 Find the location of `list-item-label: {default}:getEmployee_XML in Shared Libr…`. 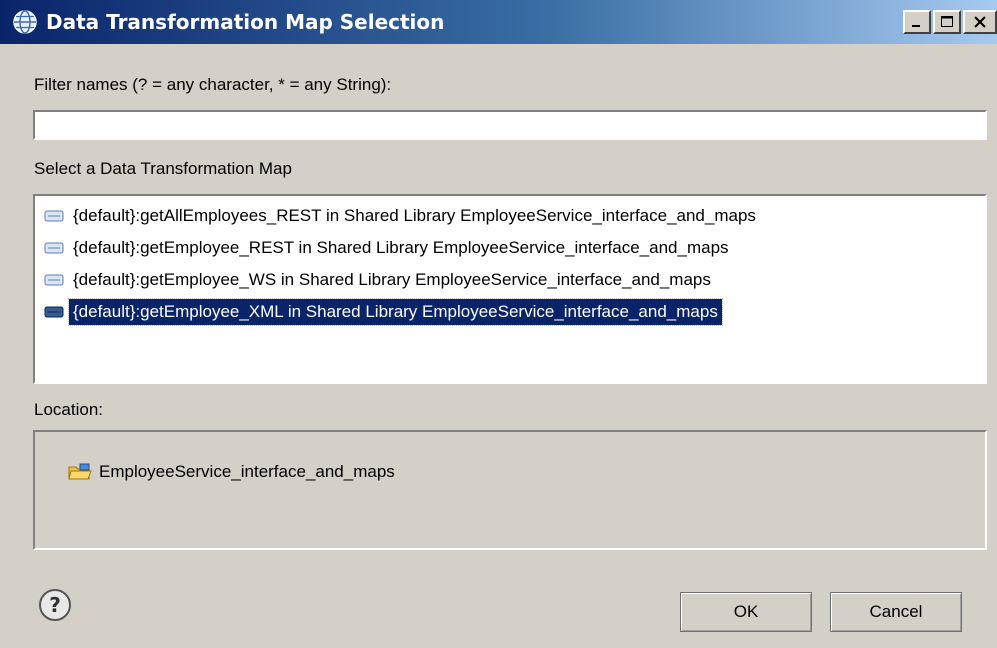

list-item-label: {default}:getEmployee_XML in Shared Libr… is located at coordinates (395, 312).